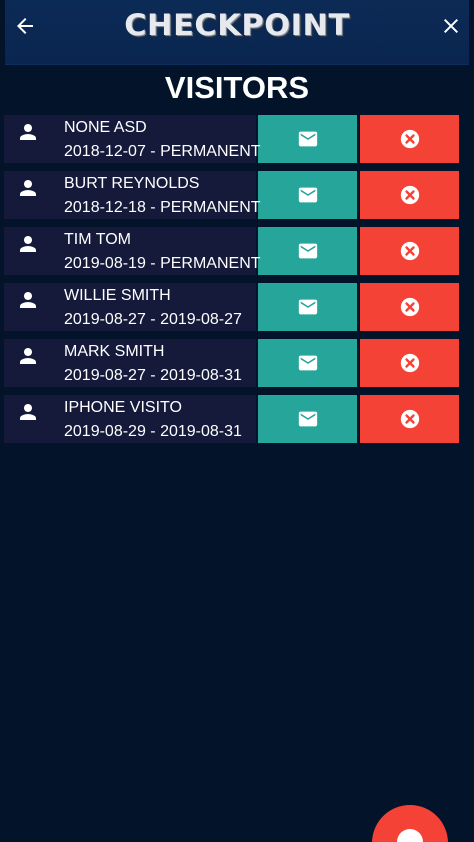 This screenshot has height=842, width=474. What do you see at coordinates (132, 139) in the screenshot?
I see `visitor-info: NONE ASD 2018-12-07 - PERMANENT` at bounding box center [132, 139].